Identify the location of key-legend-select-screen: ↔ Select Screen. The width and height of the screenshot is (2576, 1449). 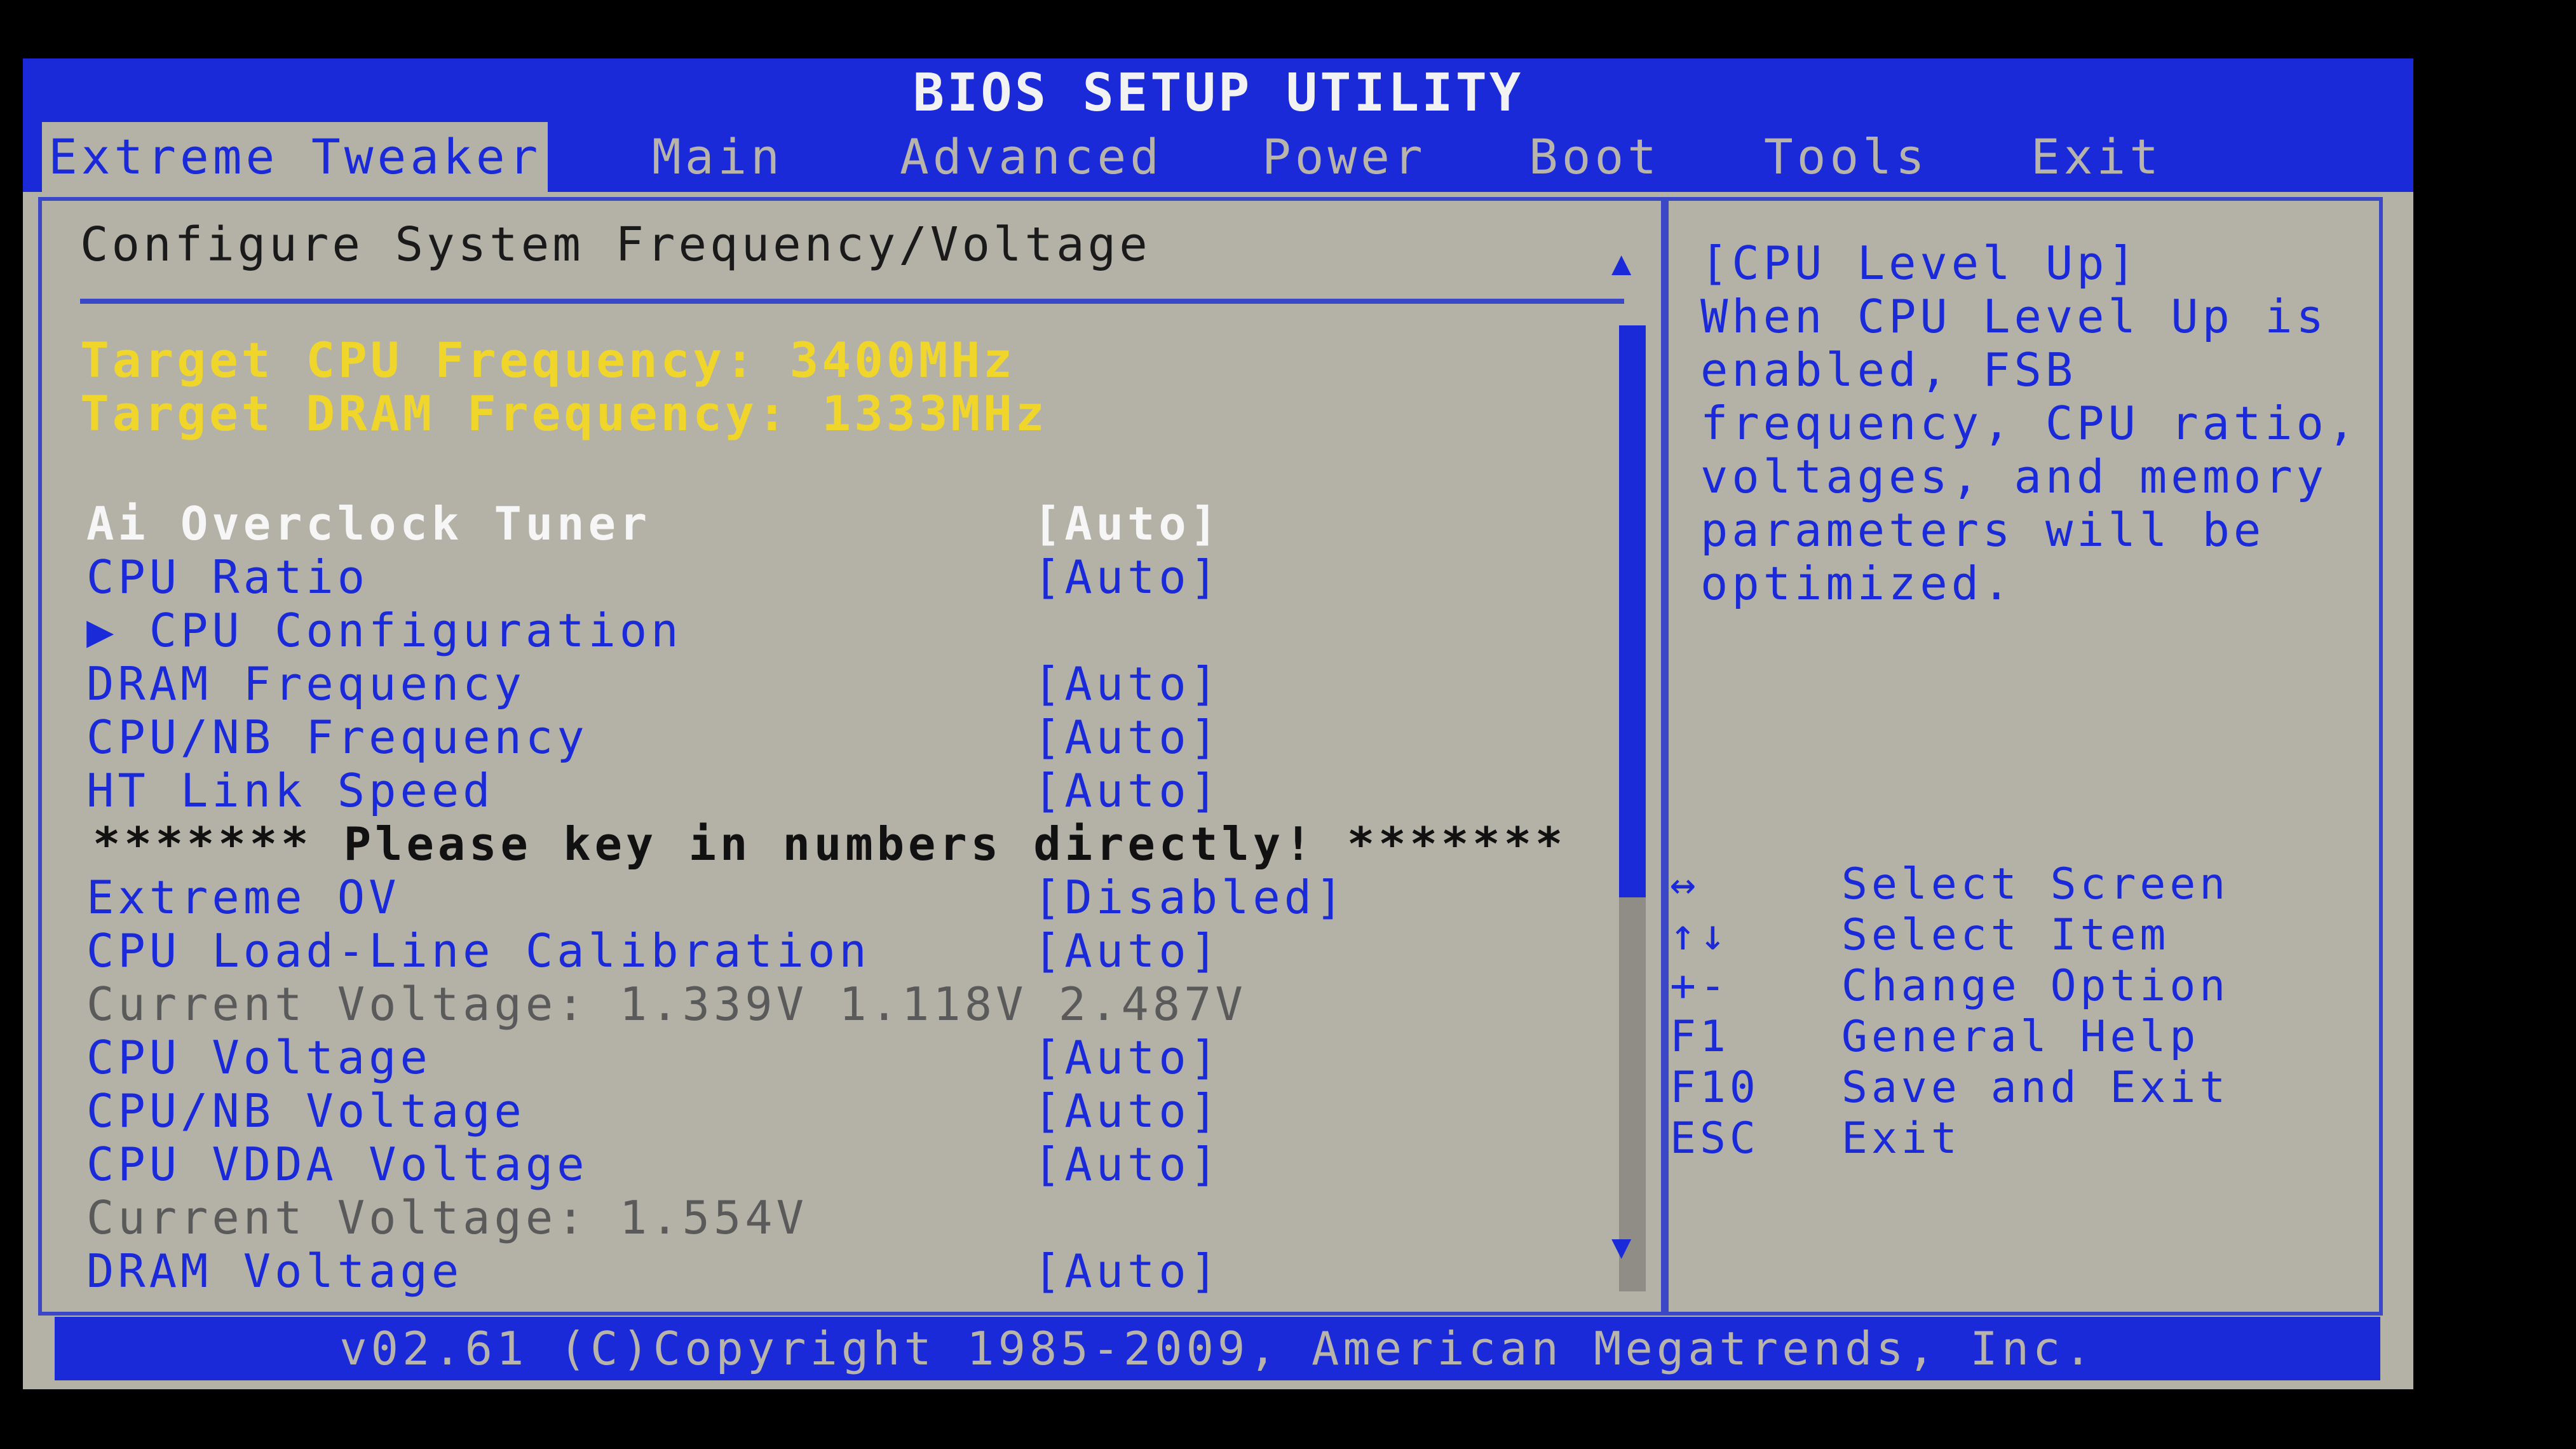
(1949, 884).